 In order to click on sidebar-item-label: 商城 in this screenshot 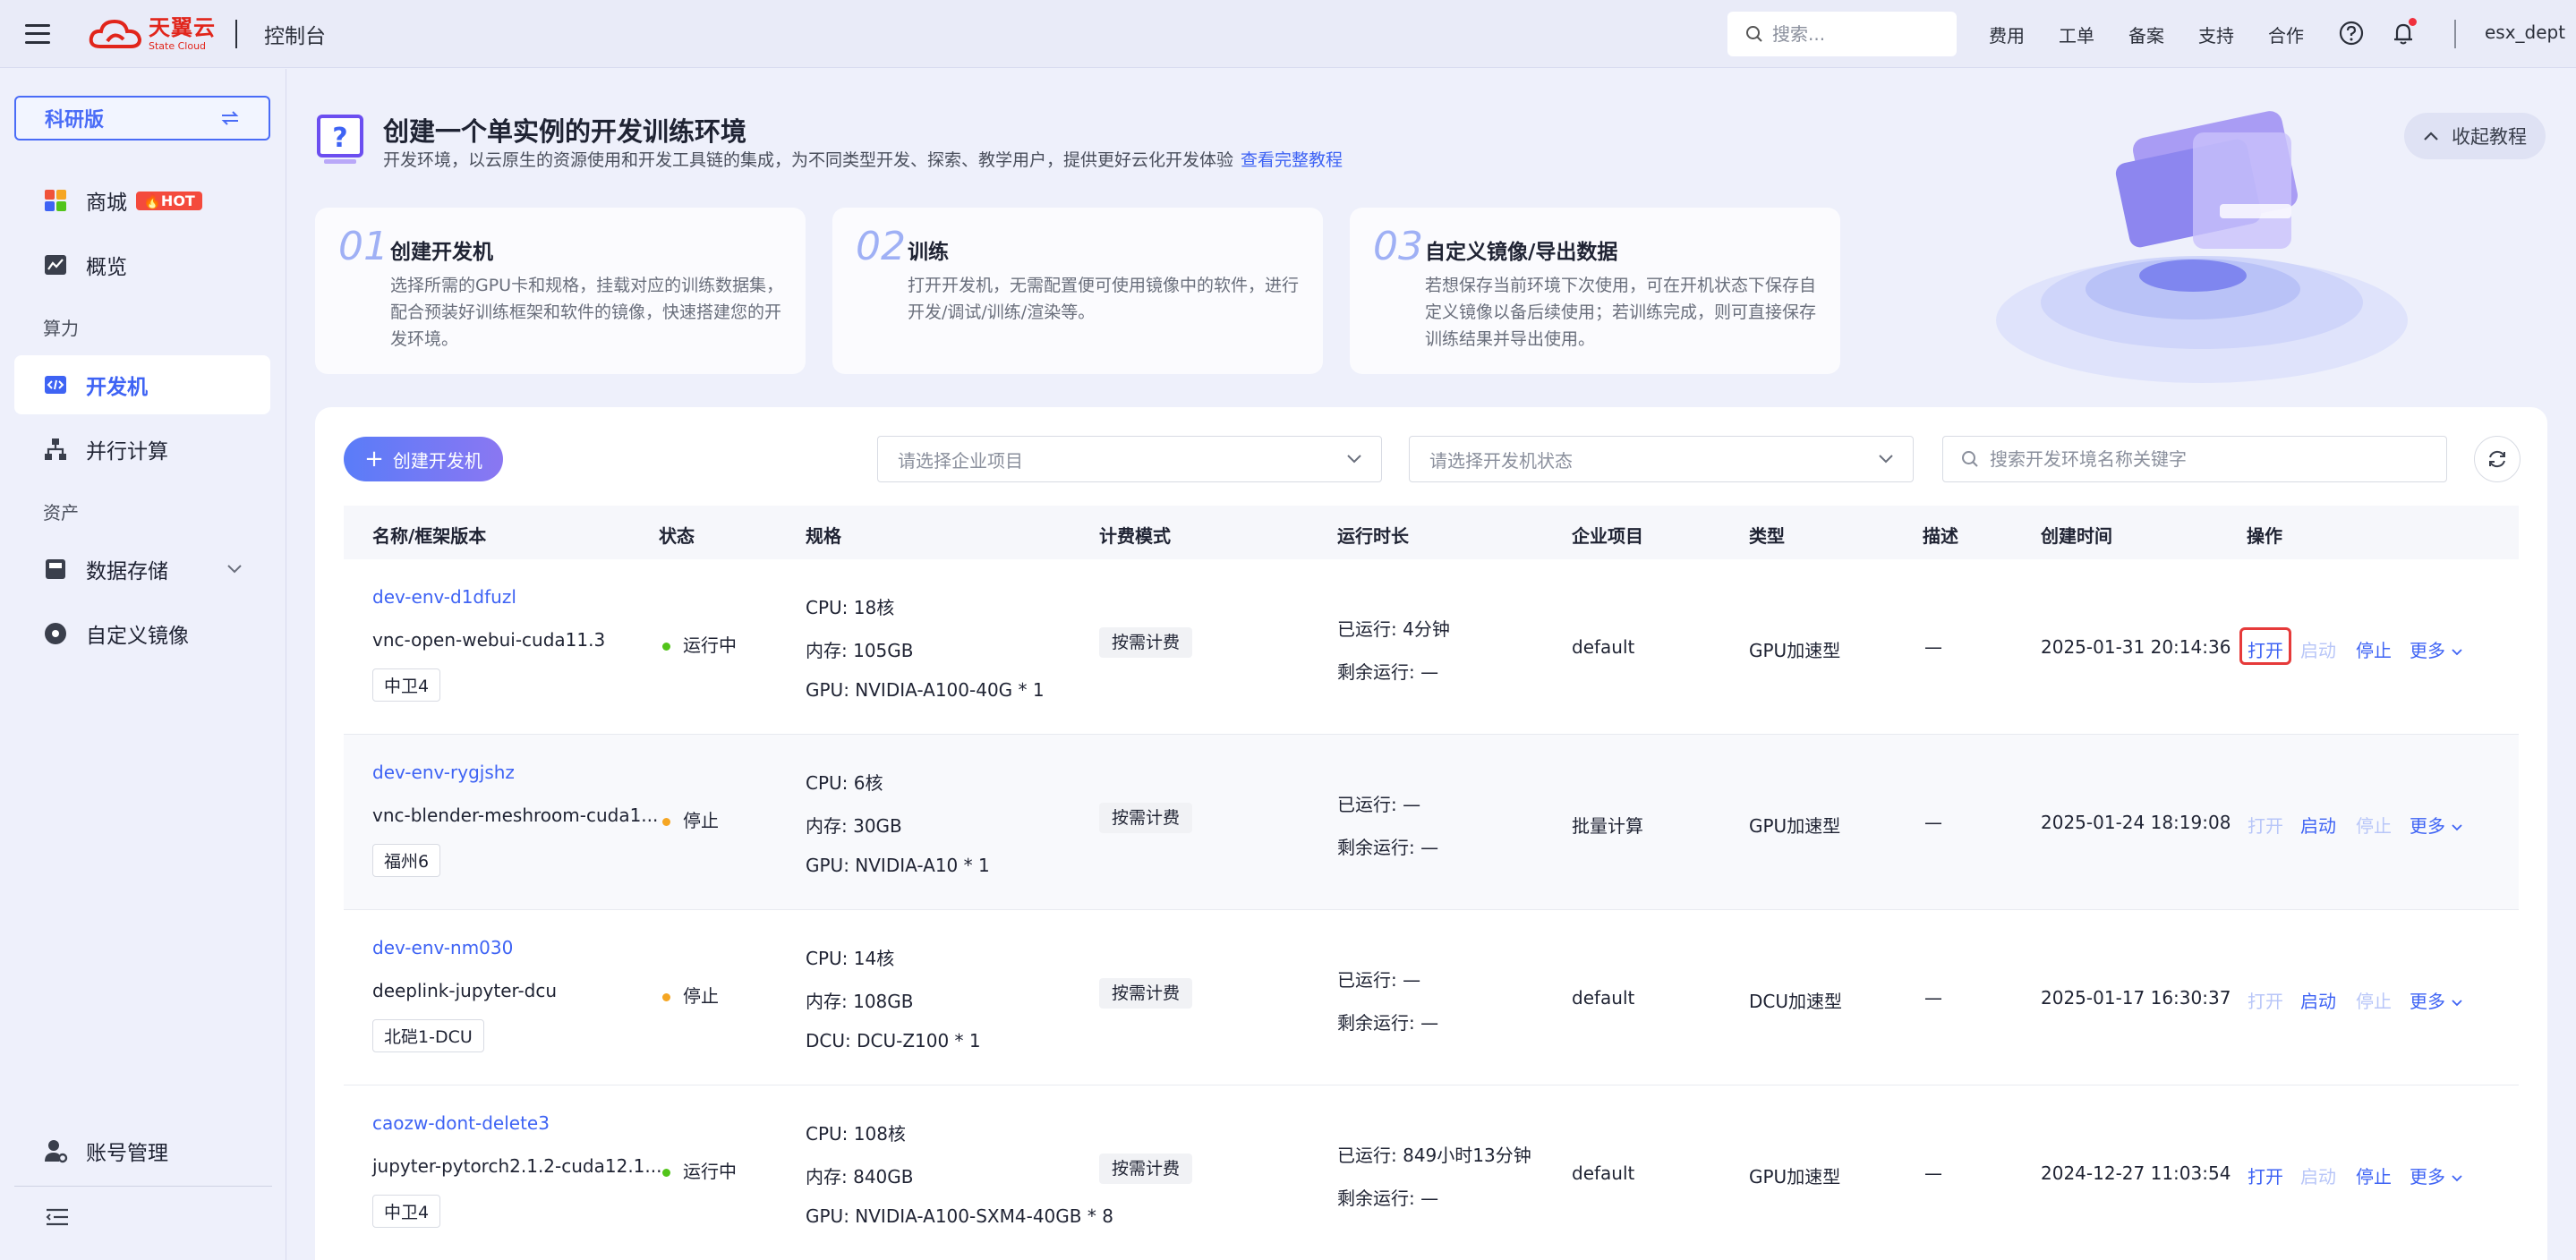, I will do `click(106, 204)`.